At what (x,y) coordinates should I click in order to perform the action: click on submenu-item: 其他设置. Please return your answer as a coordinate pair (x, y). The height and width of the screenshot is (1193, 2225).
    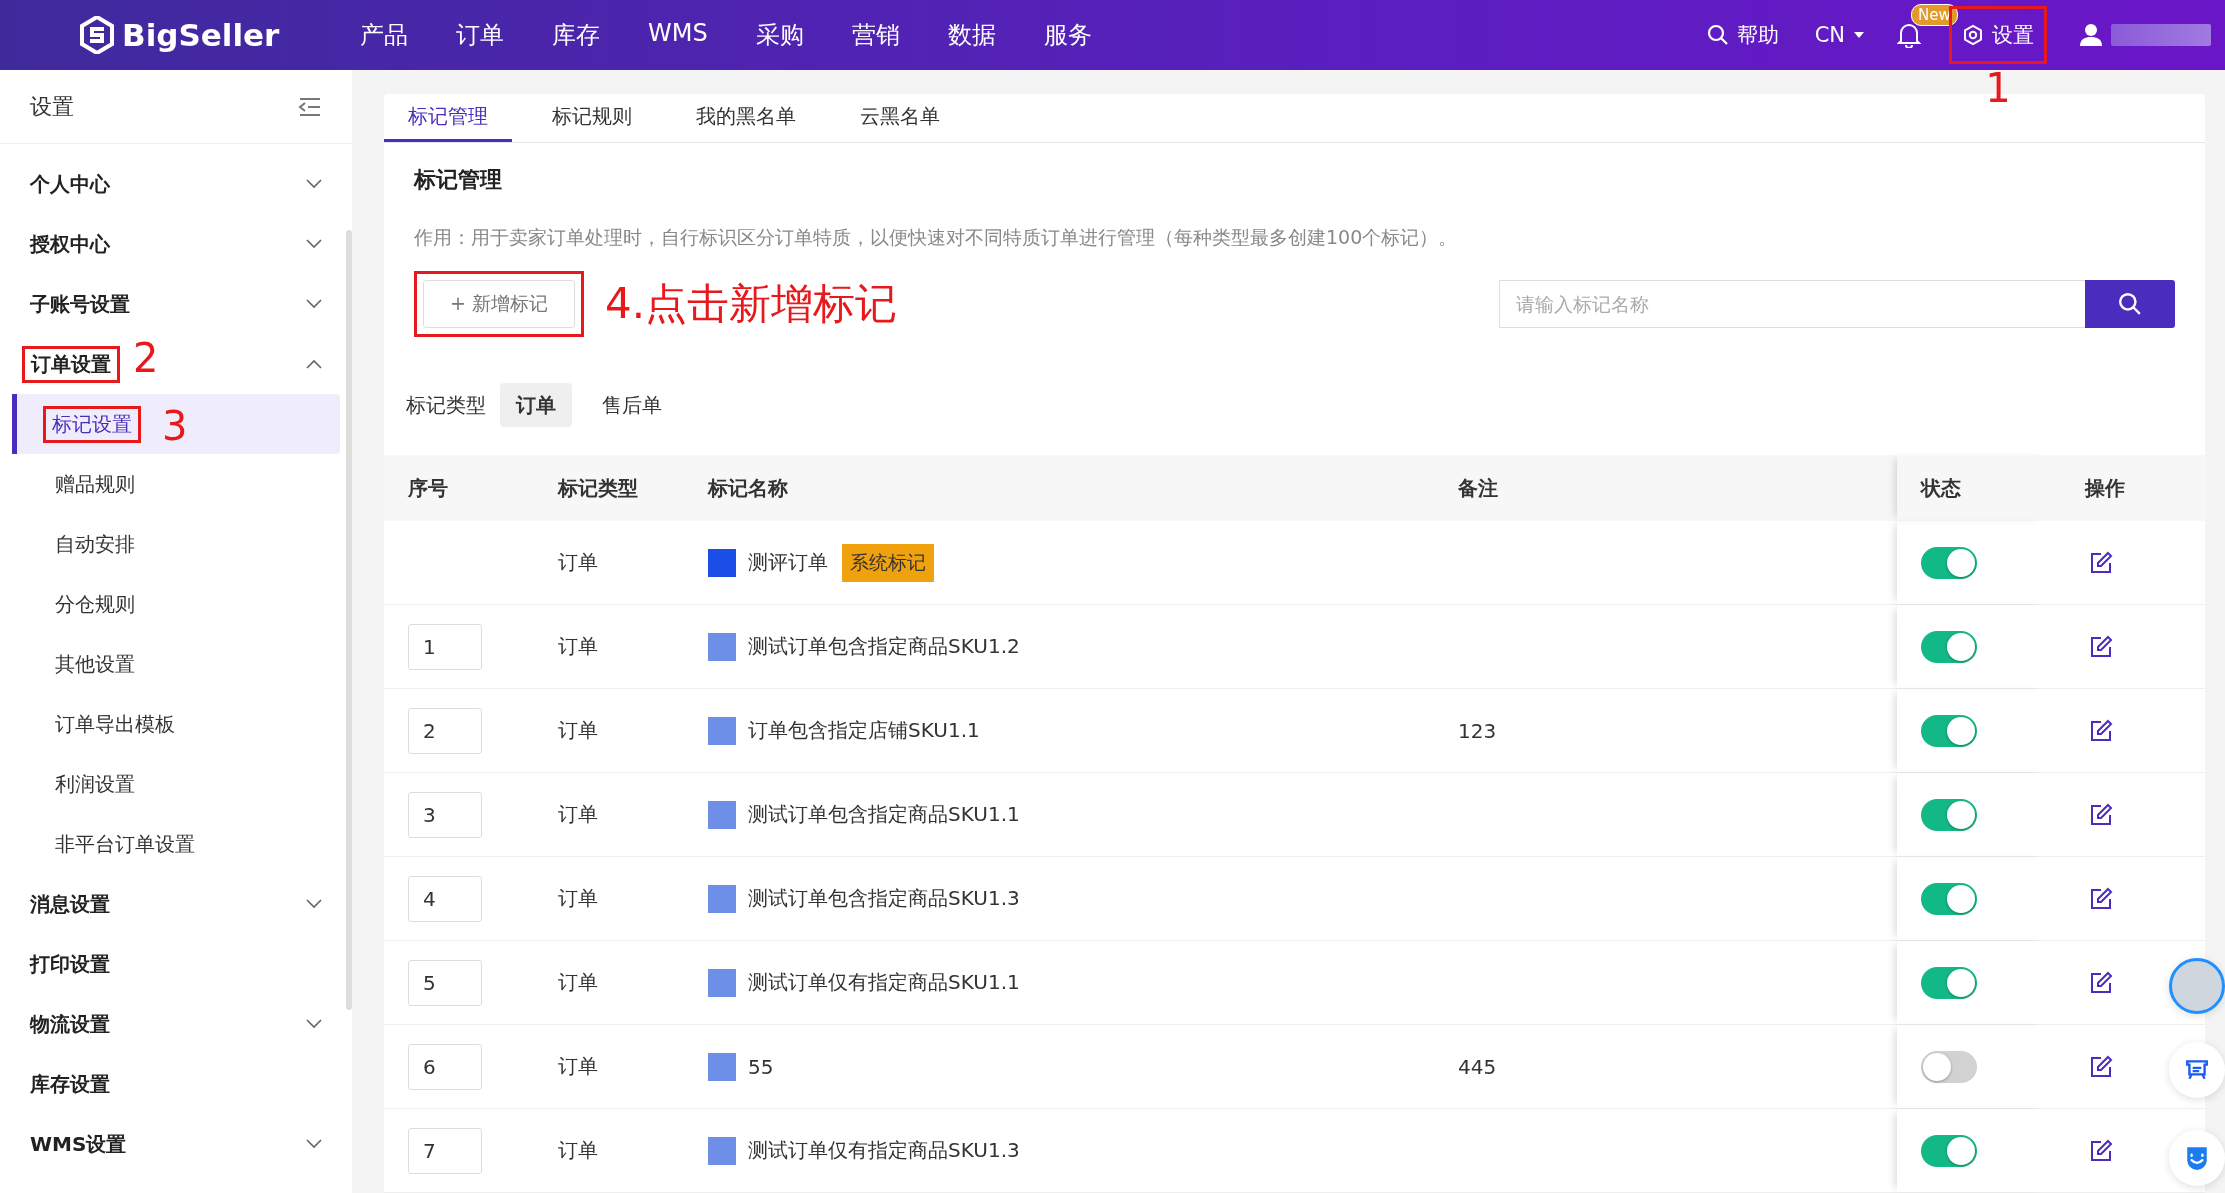
    Looking at the image, I should click on (176, 664).